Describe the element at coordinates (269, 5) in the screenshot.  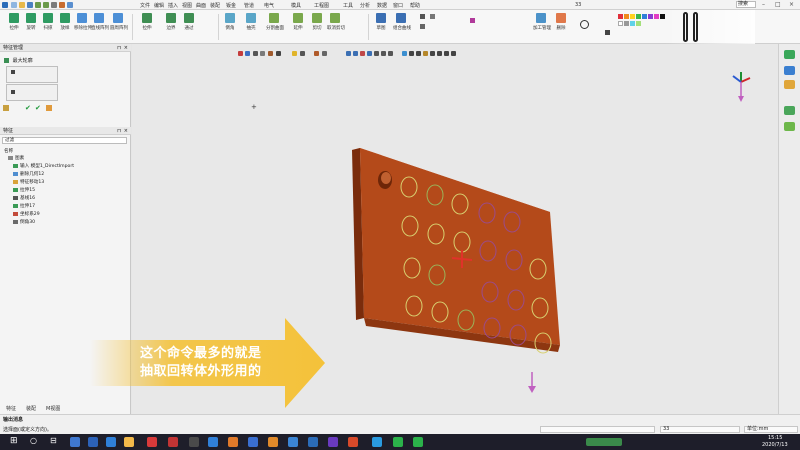
I see `menu-electrical: 电气` at that location.